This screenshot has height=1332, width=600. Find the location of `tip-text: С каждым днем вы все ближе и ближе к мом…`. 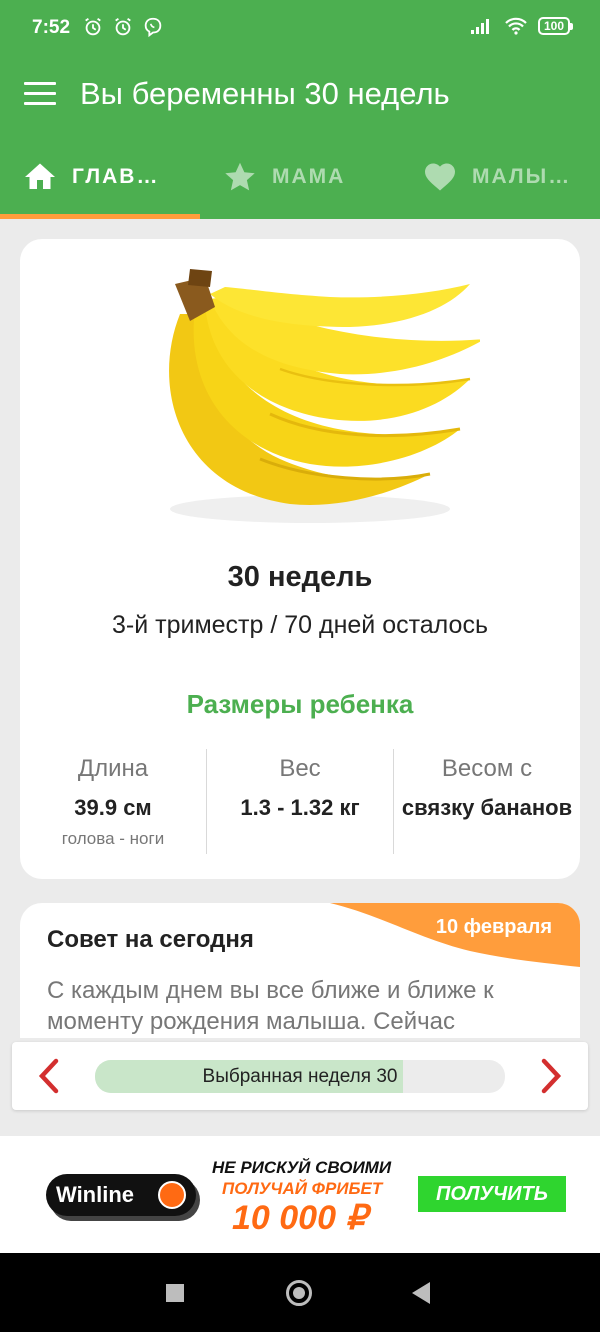

tip-text: С каждым днем вы все ближе и ближе к мом… is located at coordinates (270, 1006).